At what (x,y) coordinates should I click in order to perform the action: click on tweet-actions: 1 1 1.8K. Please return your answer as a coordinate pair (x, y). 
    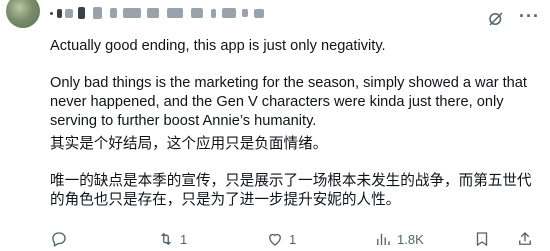
    Looking at the image, I should click on (297, 239).